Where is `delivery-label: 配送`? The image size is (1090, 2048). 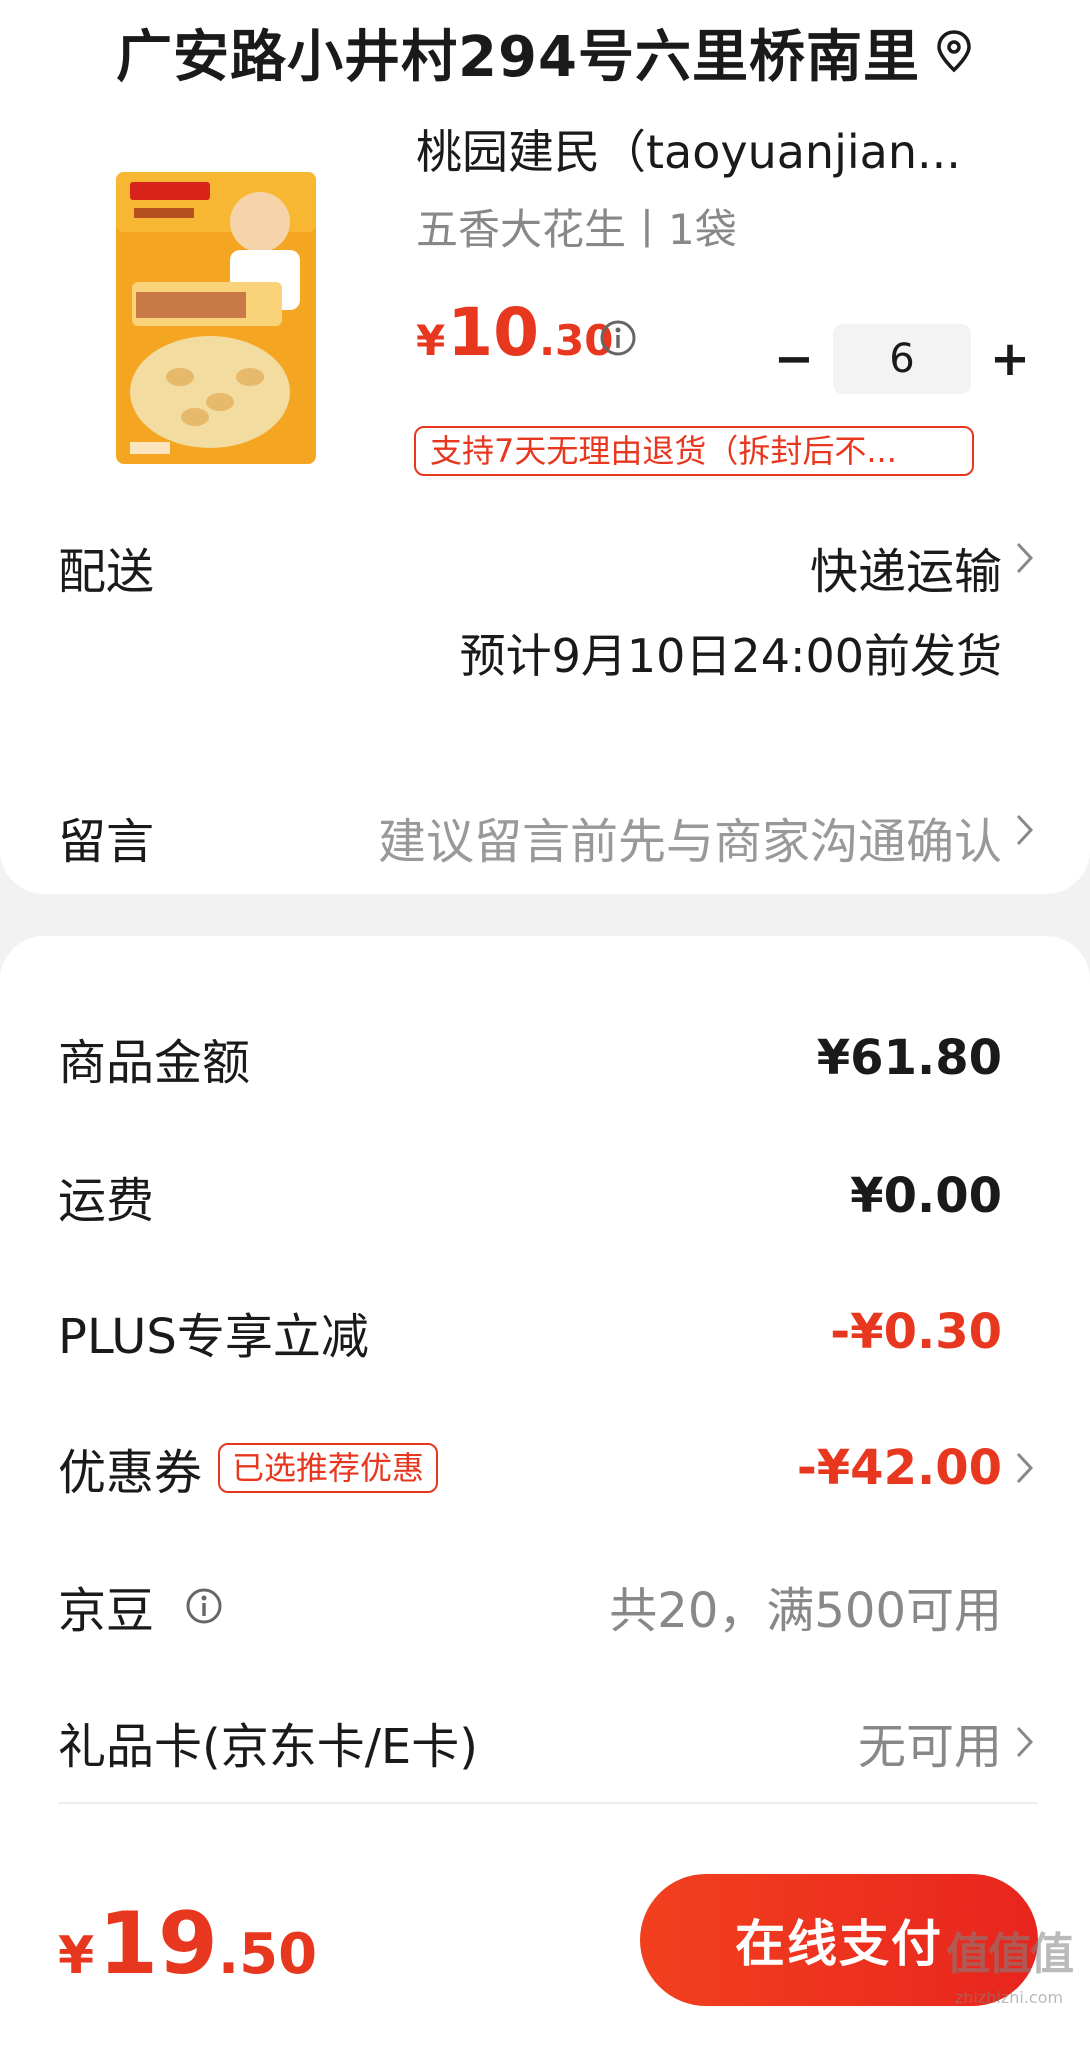 delivery-label: 配送 is located at coordinates (106, 572).